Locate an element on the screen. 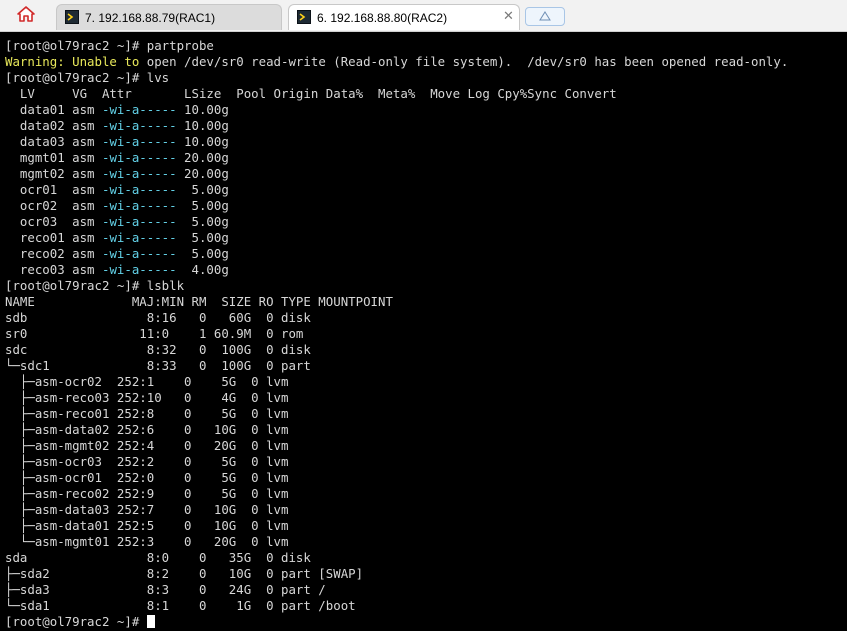 This screenshot has width=847, height=631. terminal-text: ocr01 asm is located at coordinates (53, 189).